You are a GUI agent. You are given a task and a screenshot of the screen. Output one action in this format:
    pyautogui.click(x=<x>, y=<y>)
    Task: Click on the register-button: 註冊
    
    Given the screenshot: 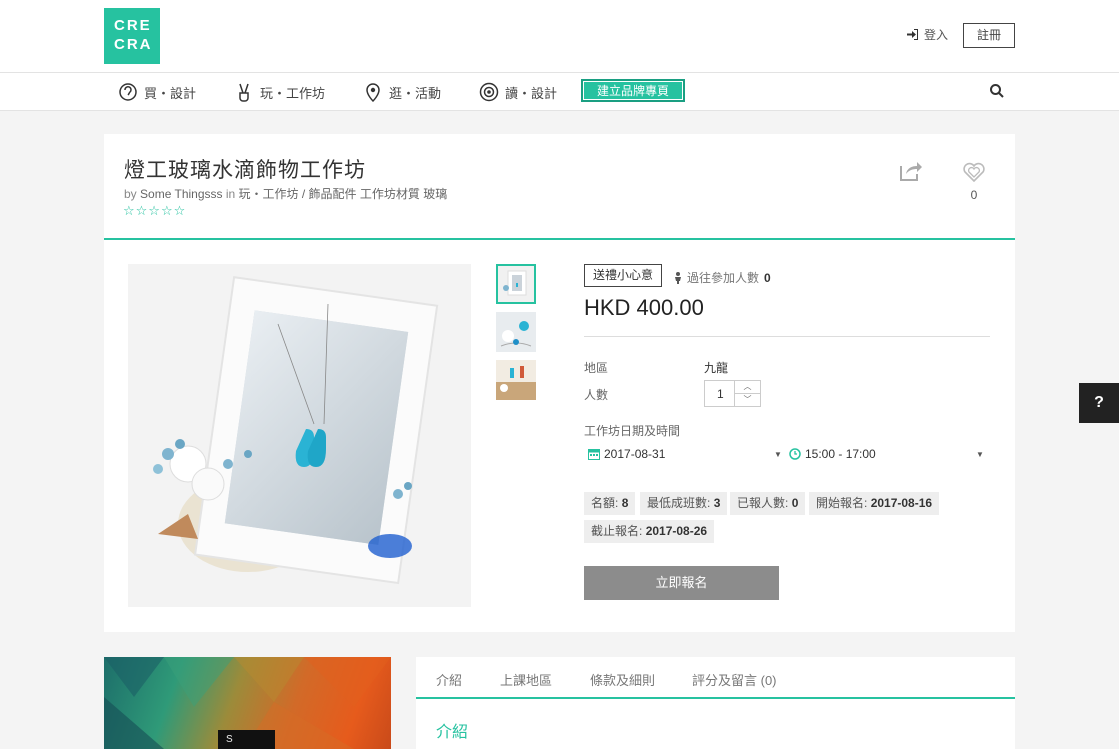 What is the action you would take?
    pyautogui.click(x=989, y=35)
    